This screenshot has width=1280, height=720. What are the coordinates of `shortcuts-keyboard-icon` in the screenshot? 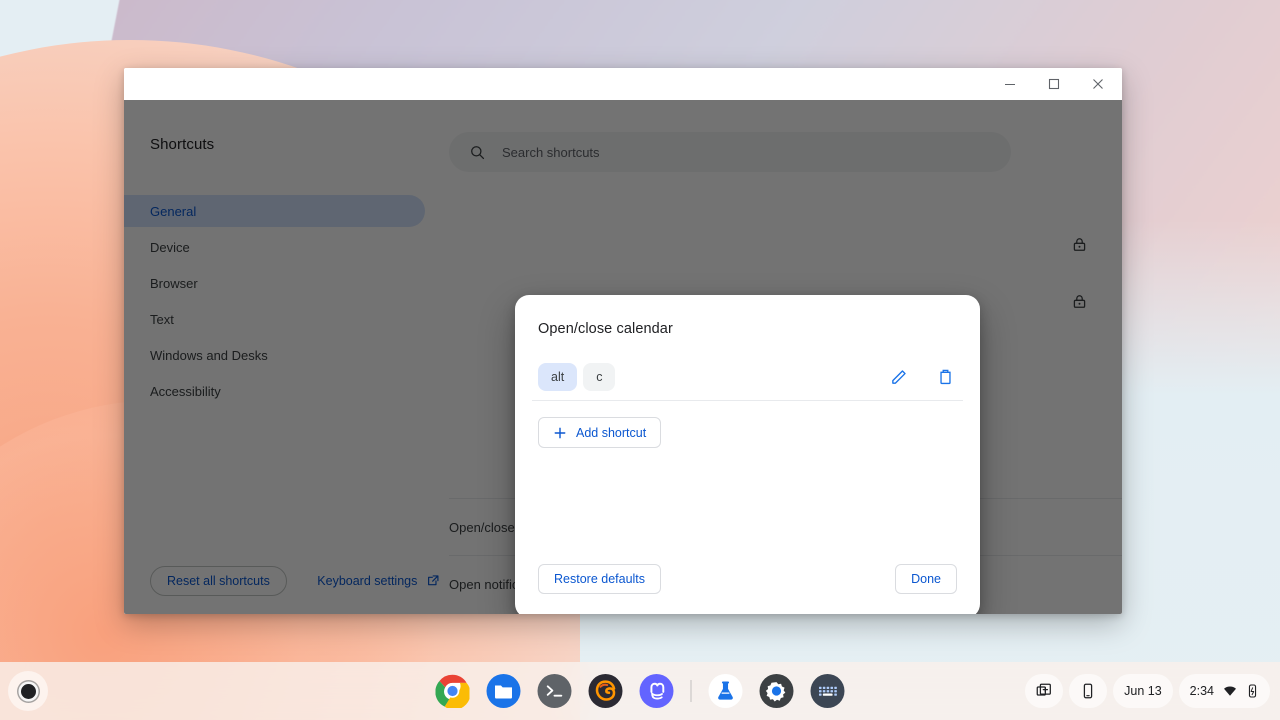 It's located at (827, 691).